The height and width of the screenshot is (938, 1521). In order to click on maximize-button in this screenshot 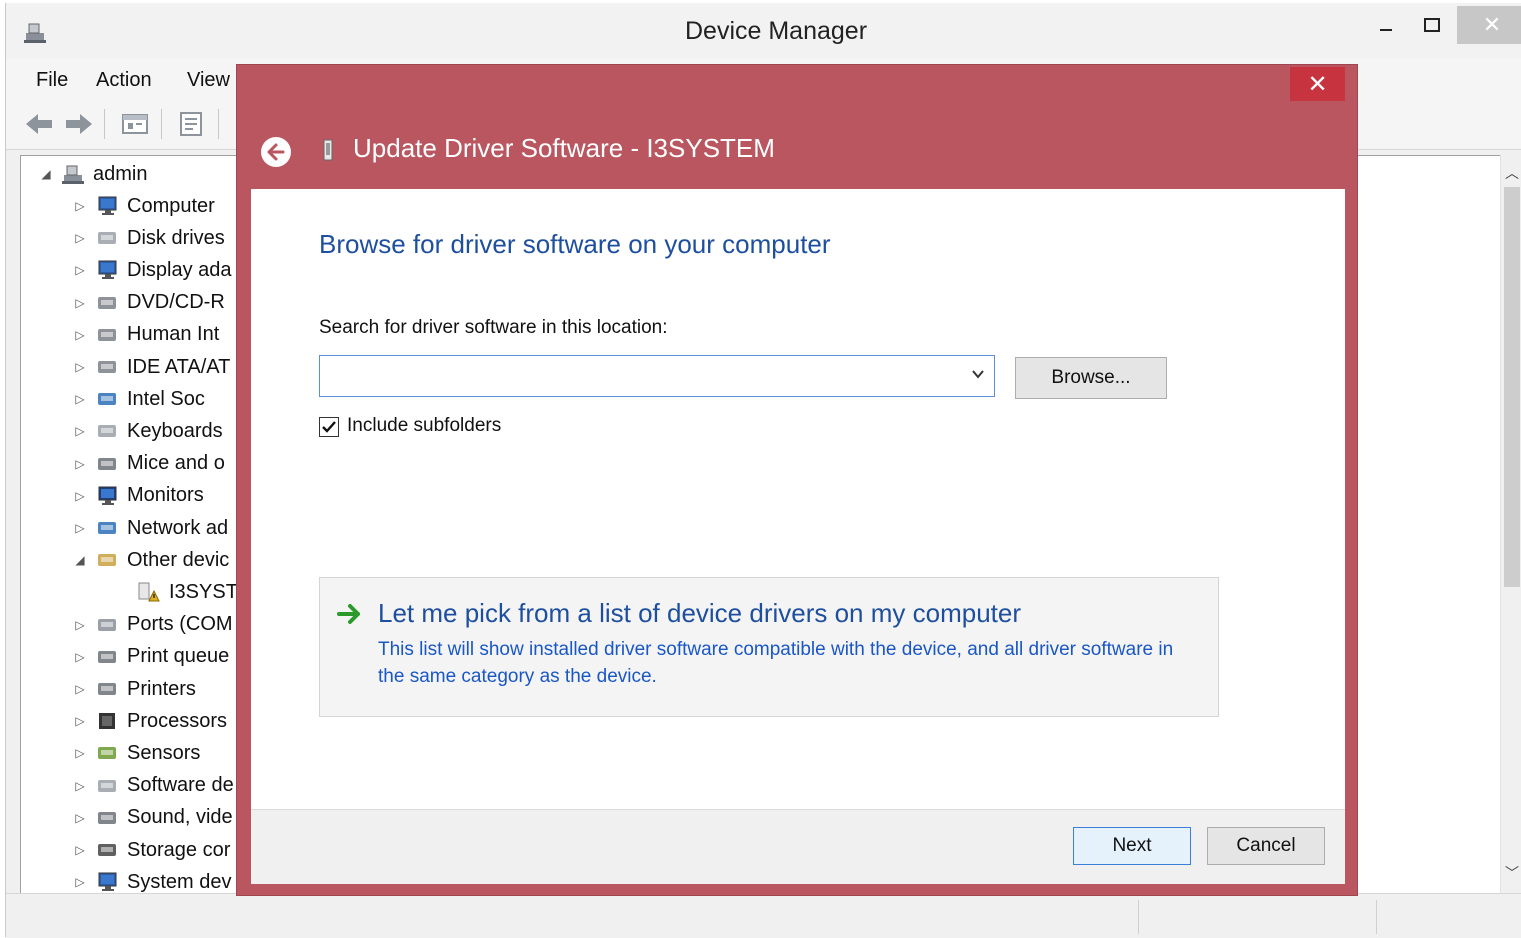, I will do `click(1432, 25)`.